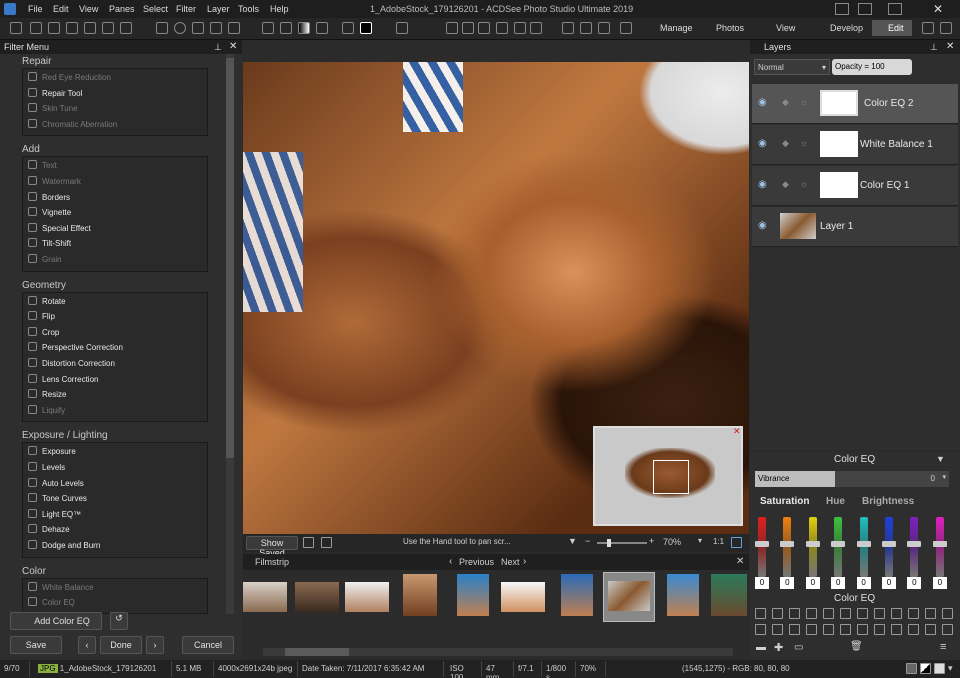  What do you see at coordinates (671, 477) in the screenshot?
I see `navigator-viewport` at bounding box center [671, 477].